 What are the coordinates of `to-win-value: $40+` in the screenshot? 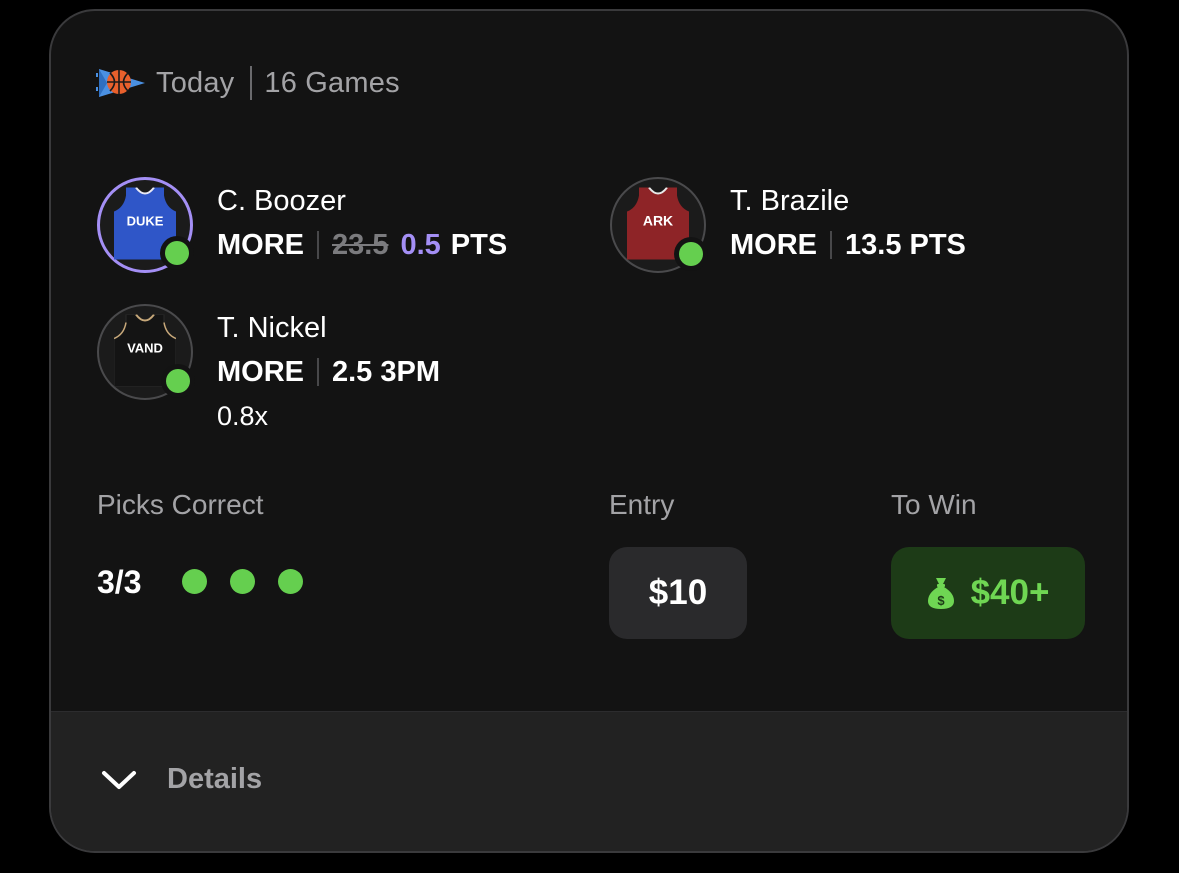 It's located at (1010, 592).